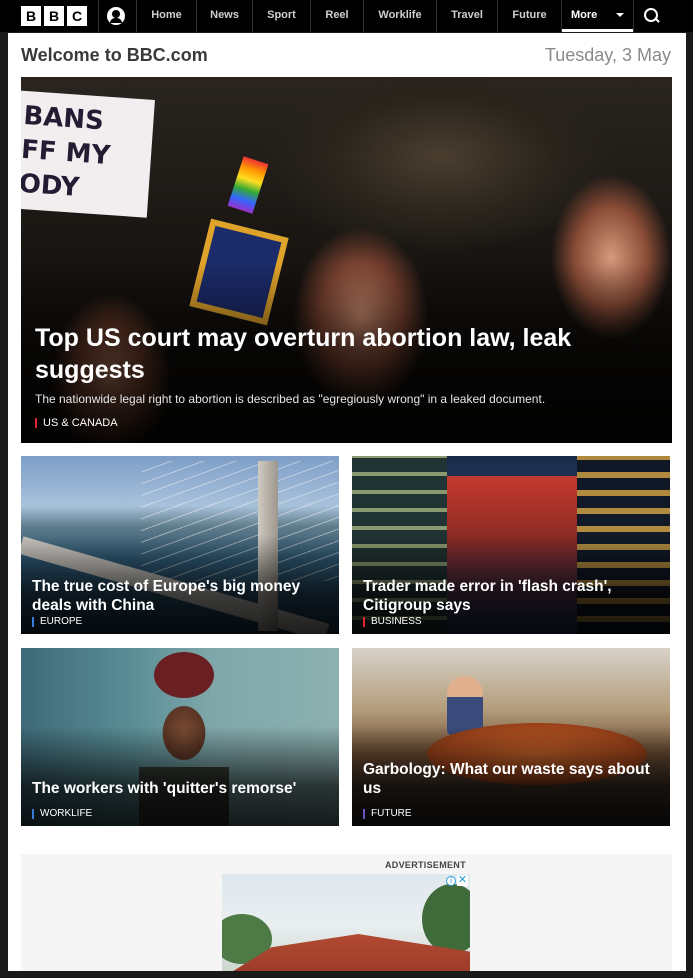  I want to click on hero-image-protest-sign: BANS FF MY ODY, so click(88, 154).